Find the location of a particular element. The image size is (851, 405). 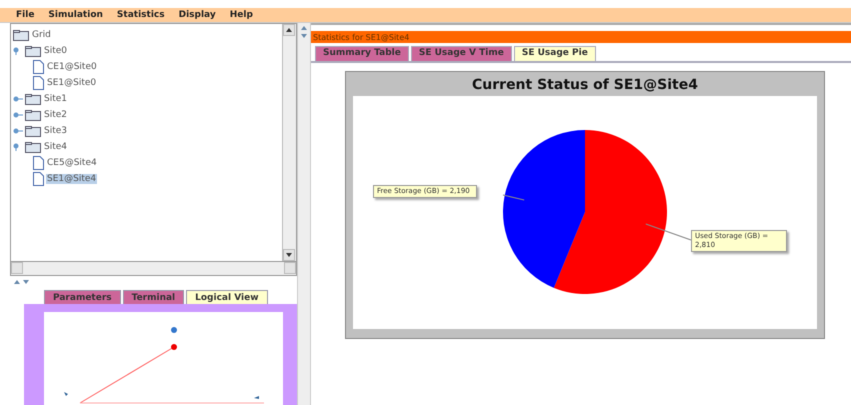

menu-item: Statistics is located at coordinates (140, 15).